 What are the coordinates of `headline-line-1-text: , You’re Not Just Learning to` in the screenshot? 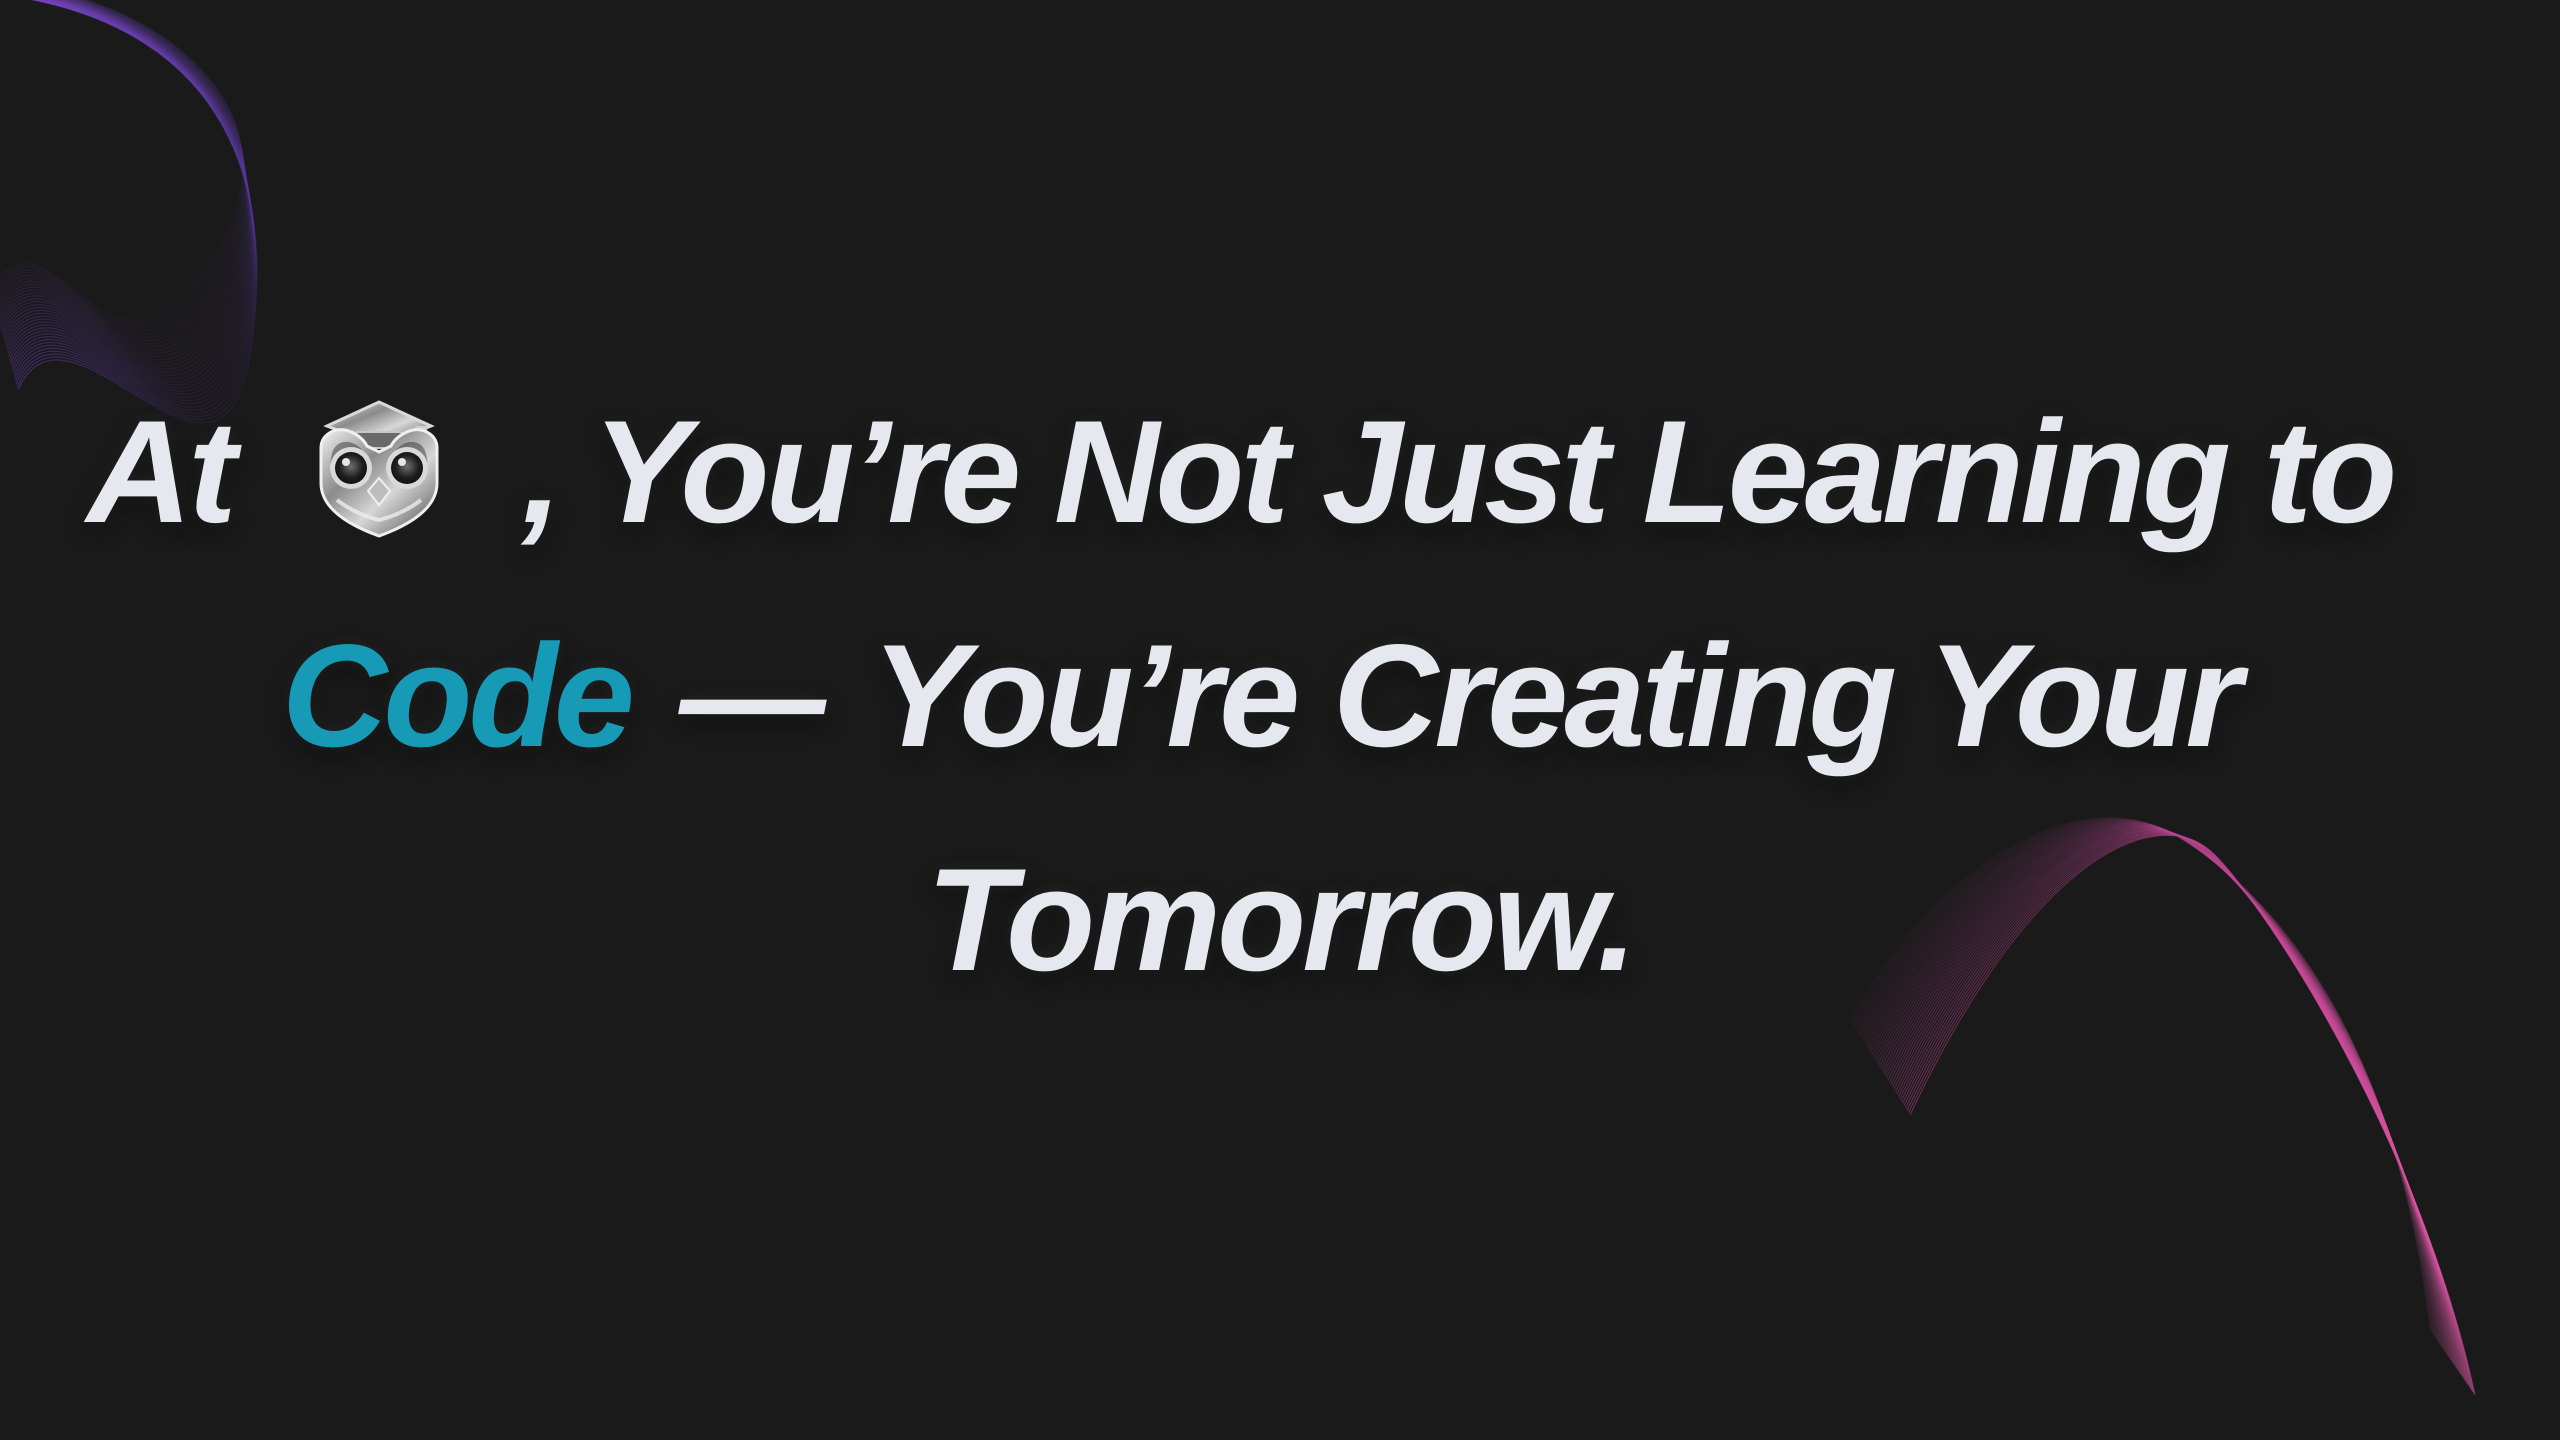 It's located at (1459, 471).